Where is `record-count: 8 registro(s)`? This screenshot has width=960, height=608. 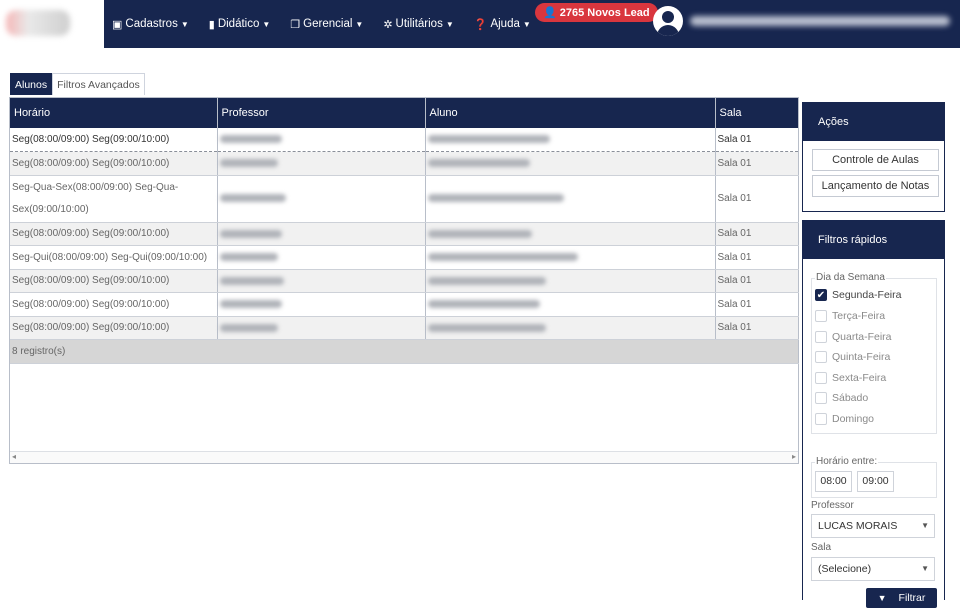 record-count: 8 registro(s) is located at coordinates (404, 351).